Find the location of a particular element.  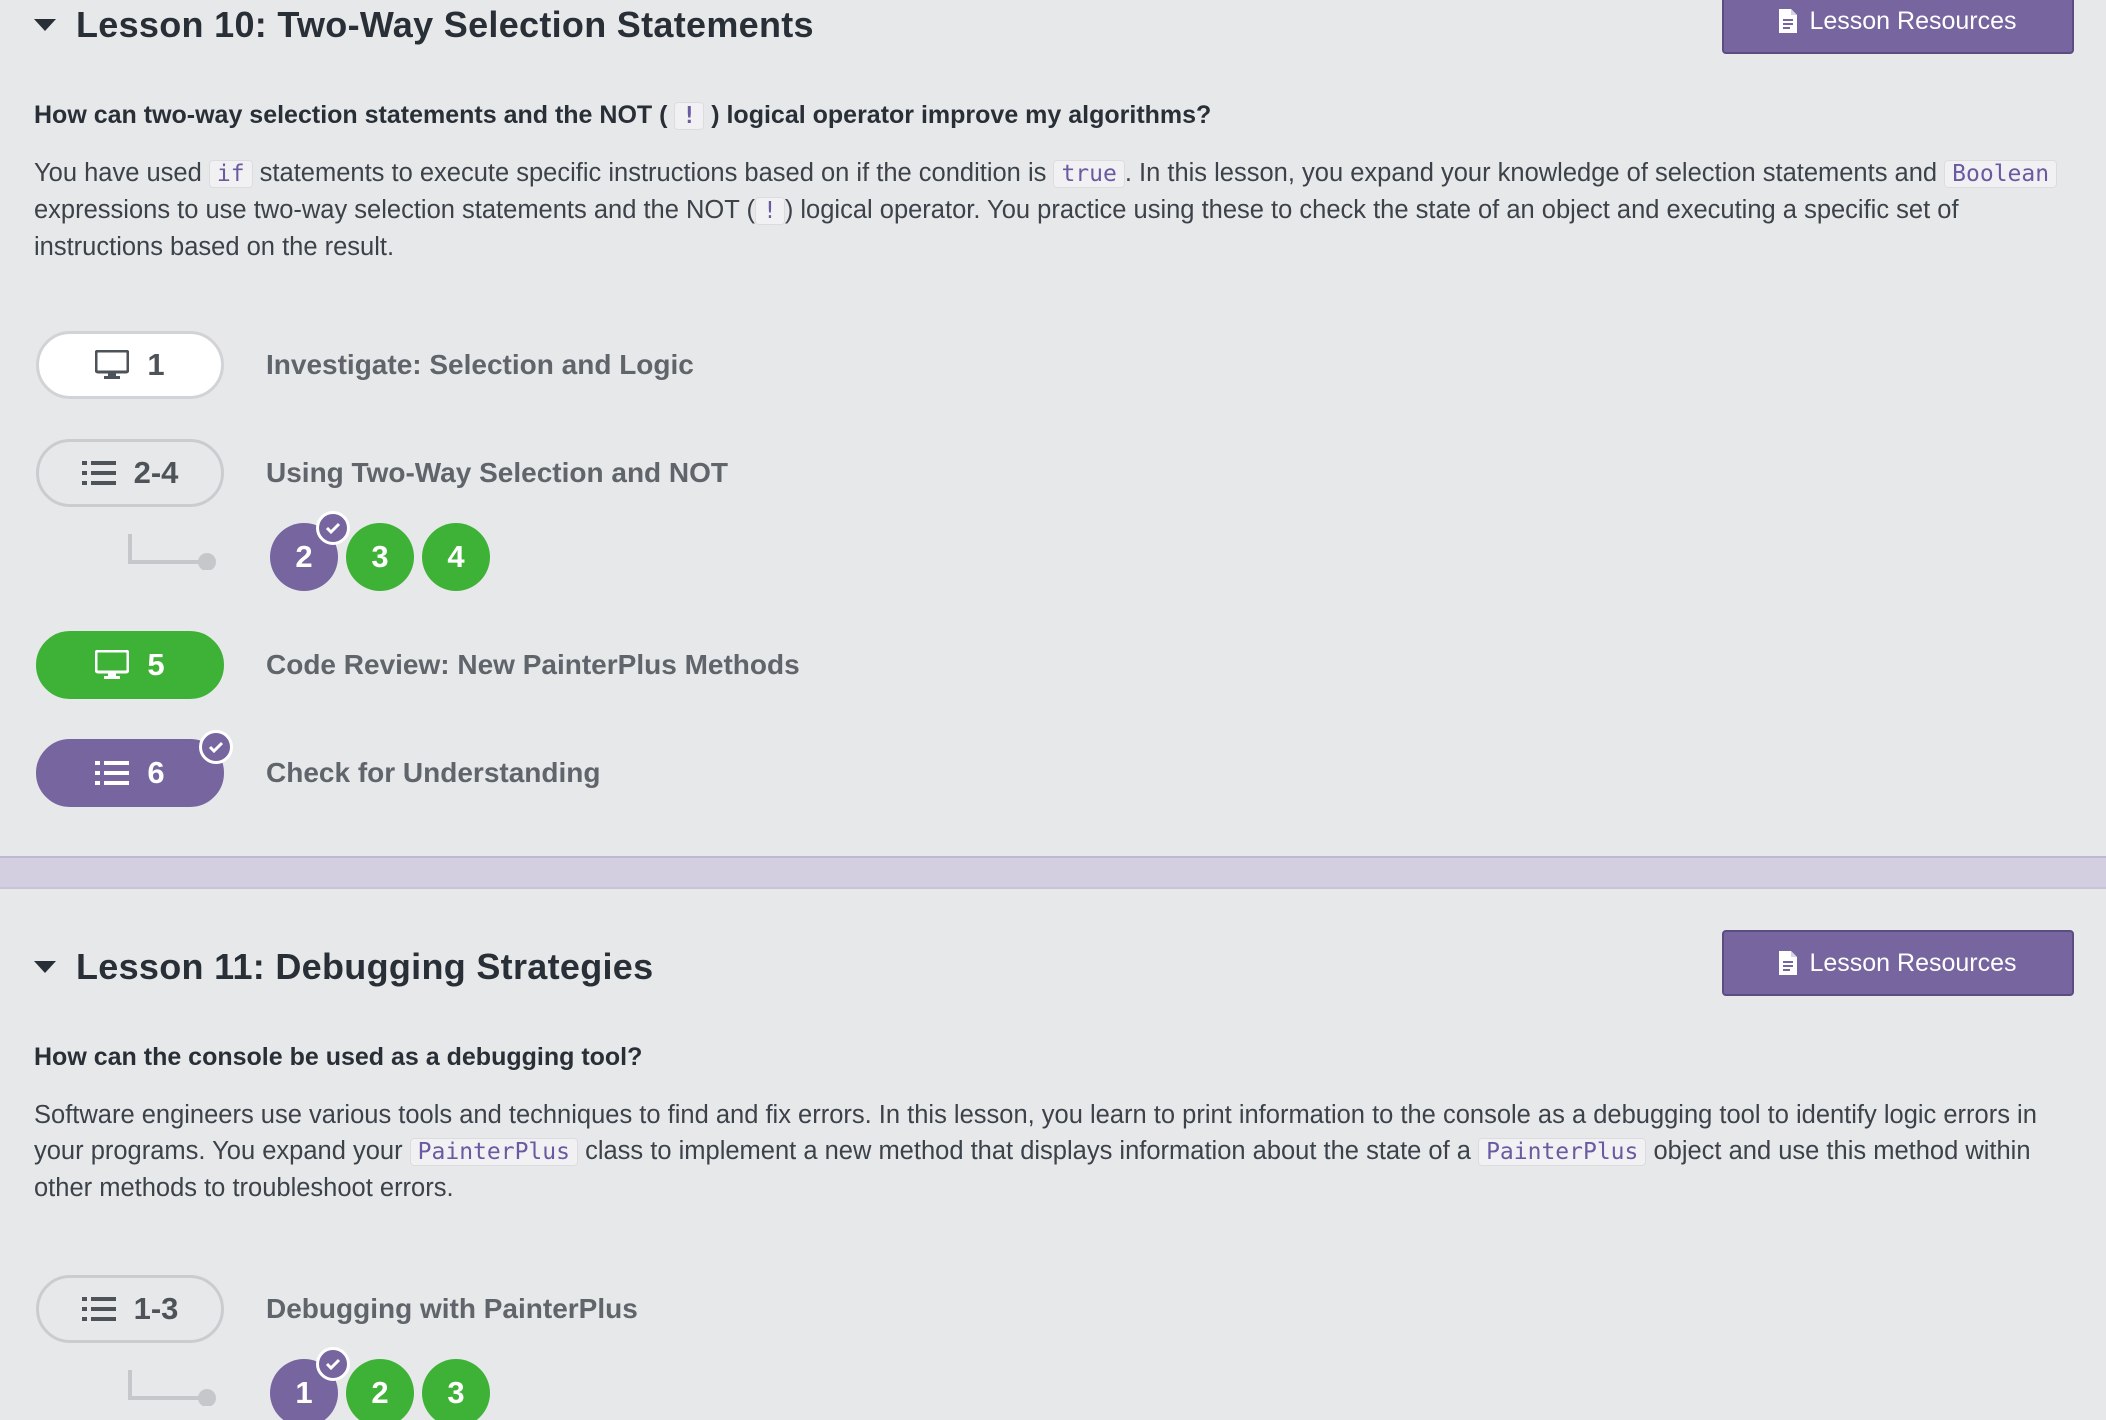

lesson-10-header: Lesson 10: Two-Way Selection Statements is located at coordinates (424, 25).